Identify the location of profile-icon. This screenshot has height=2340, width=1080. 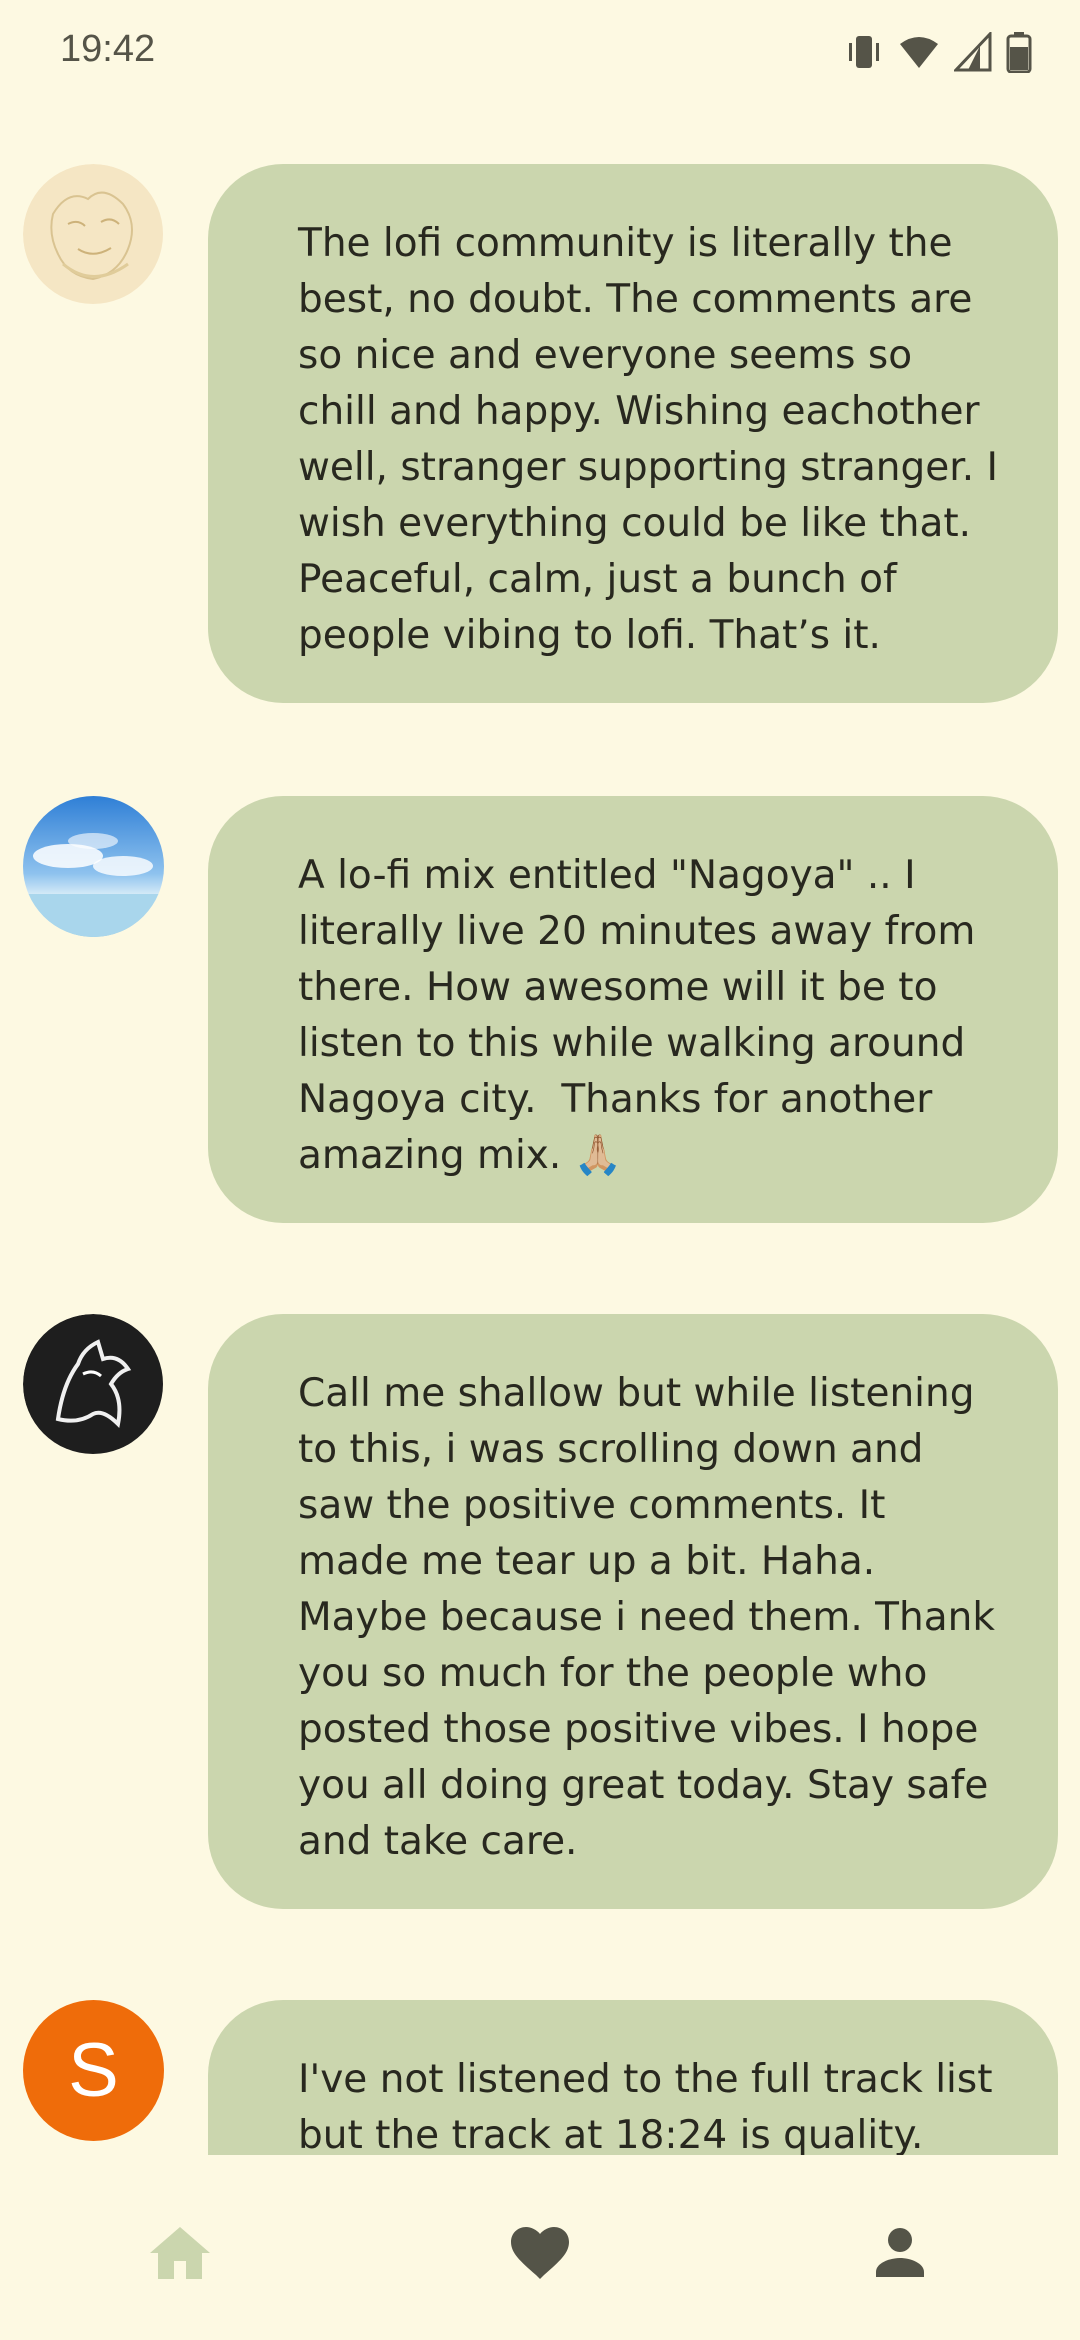
(900, 2255).